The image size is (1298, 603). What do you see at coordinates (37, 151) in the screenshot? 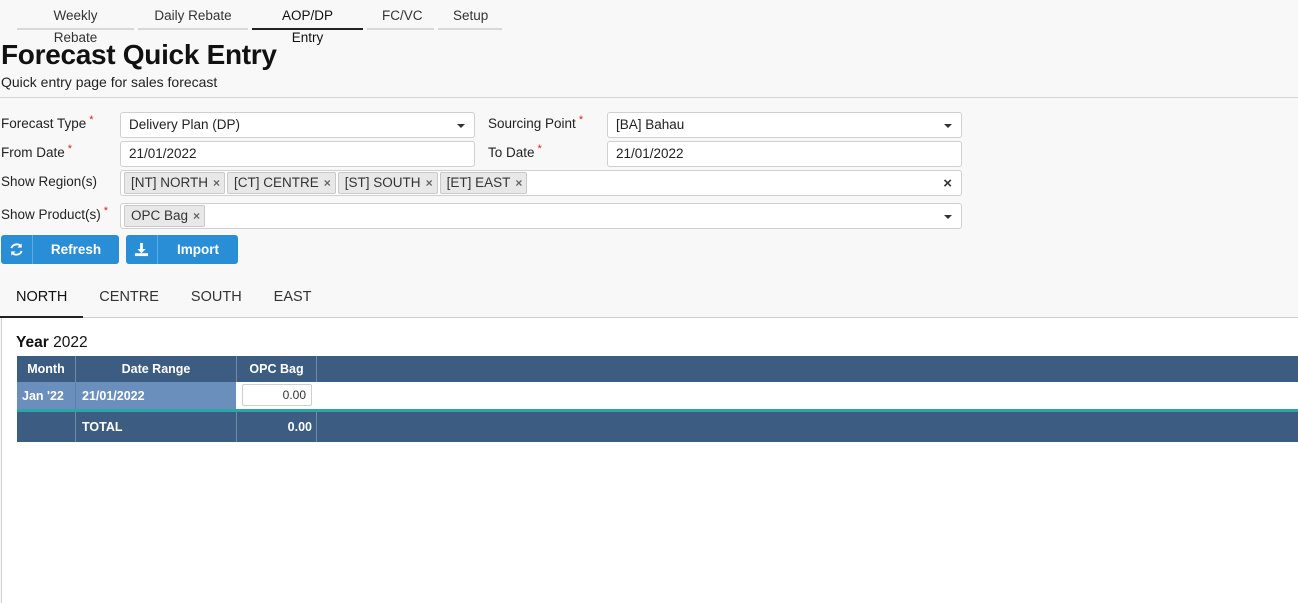
I see `from-date-label: From Date *` at bounding box center [37, 151].